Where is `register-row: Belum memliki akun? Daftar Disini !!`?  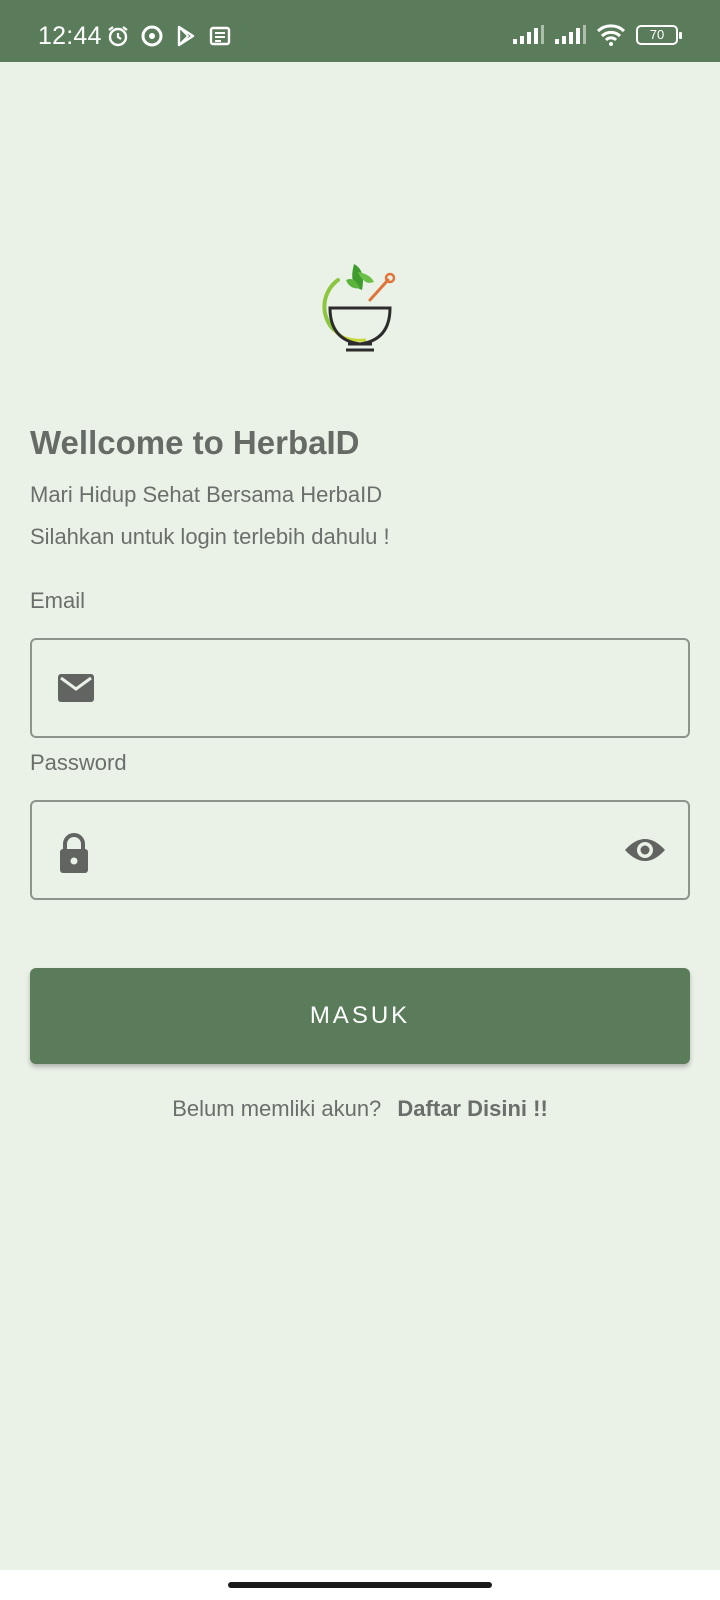 register-row: Belum memliki akun? Daftar Disini !! is located at coordinates (360, 1109).